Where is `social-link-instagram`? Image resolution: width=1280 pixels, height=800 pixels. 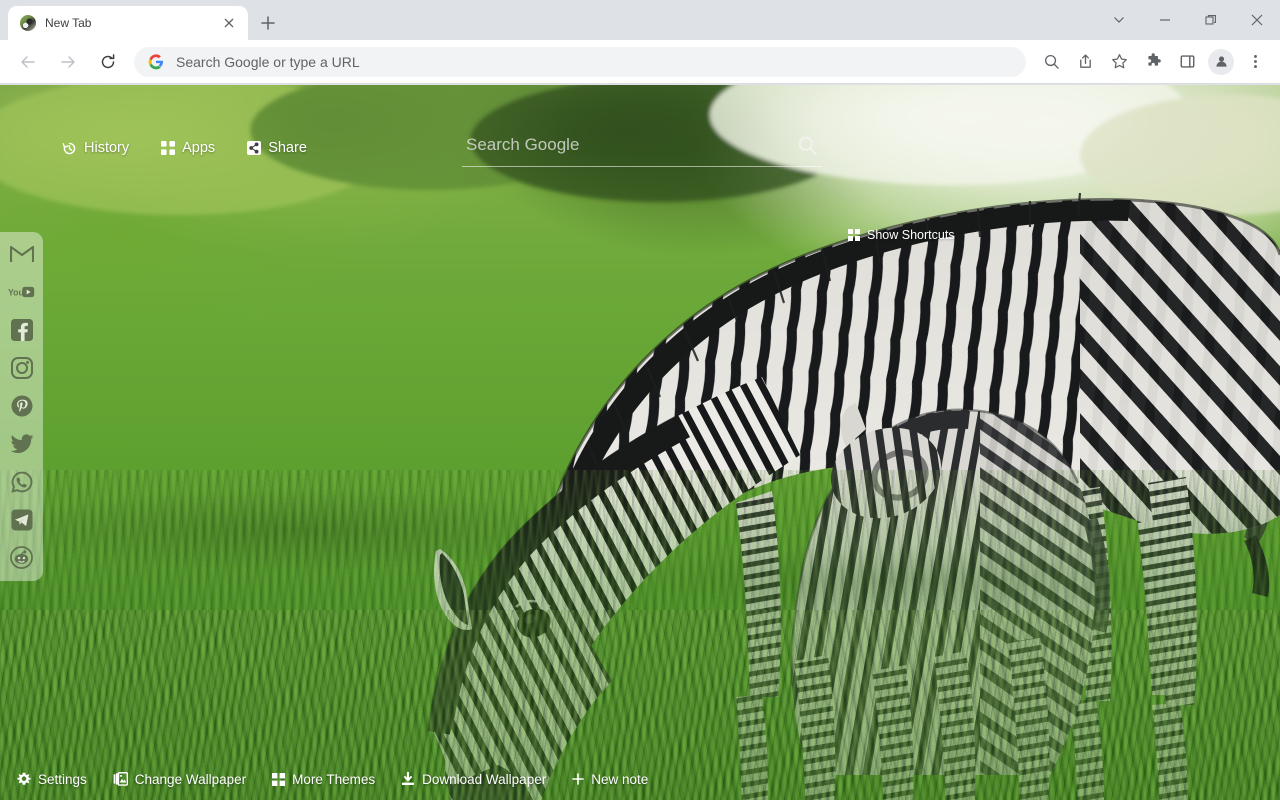 social-link-instagram is located at coordinates (21, 367).